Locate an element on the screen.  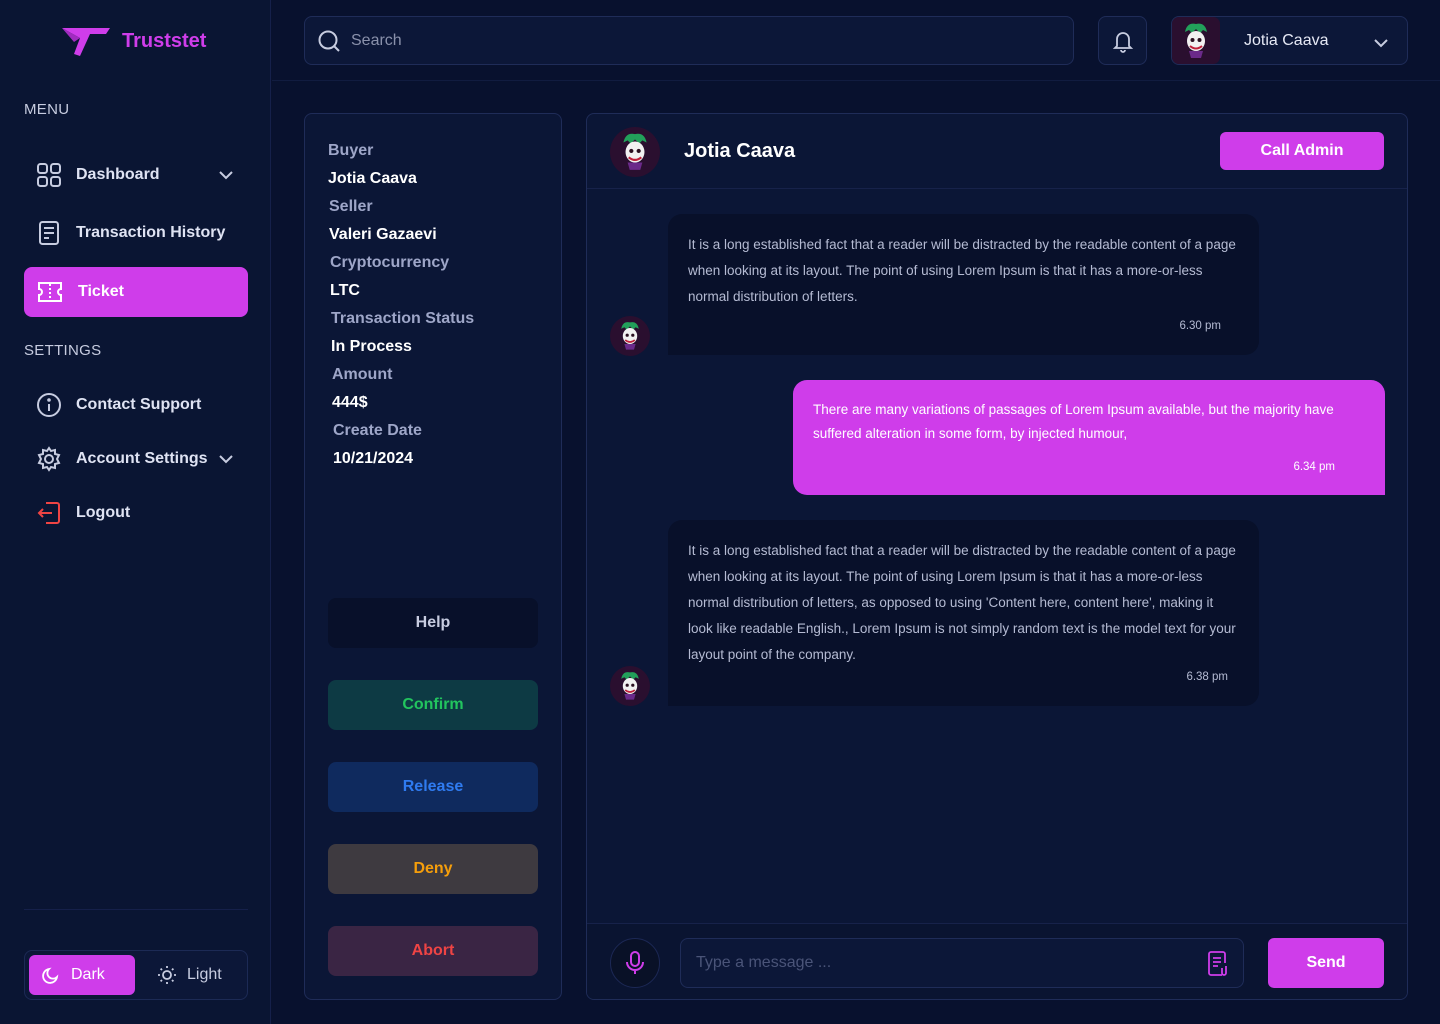
search-icon is located at coordinates (329, 41).